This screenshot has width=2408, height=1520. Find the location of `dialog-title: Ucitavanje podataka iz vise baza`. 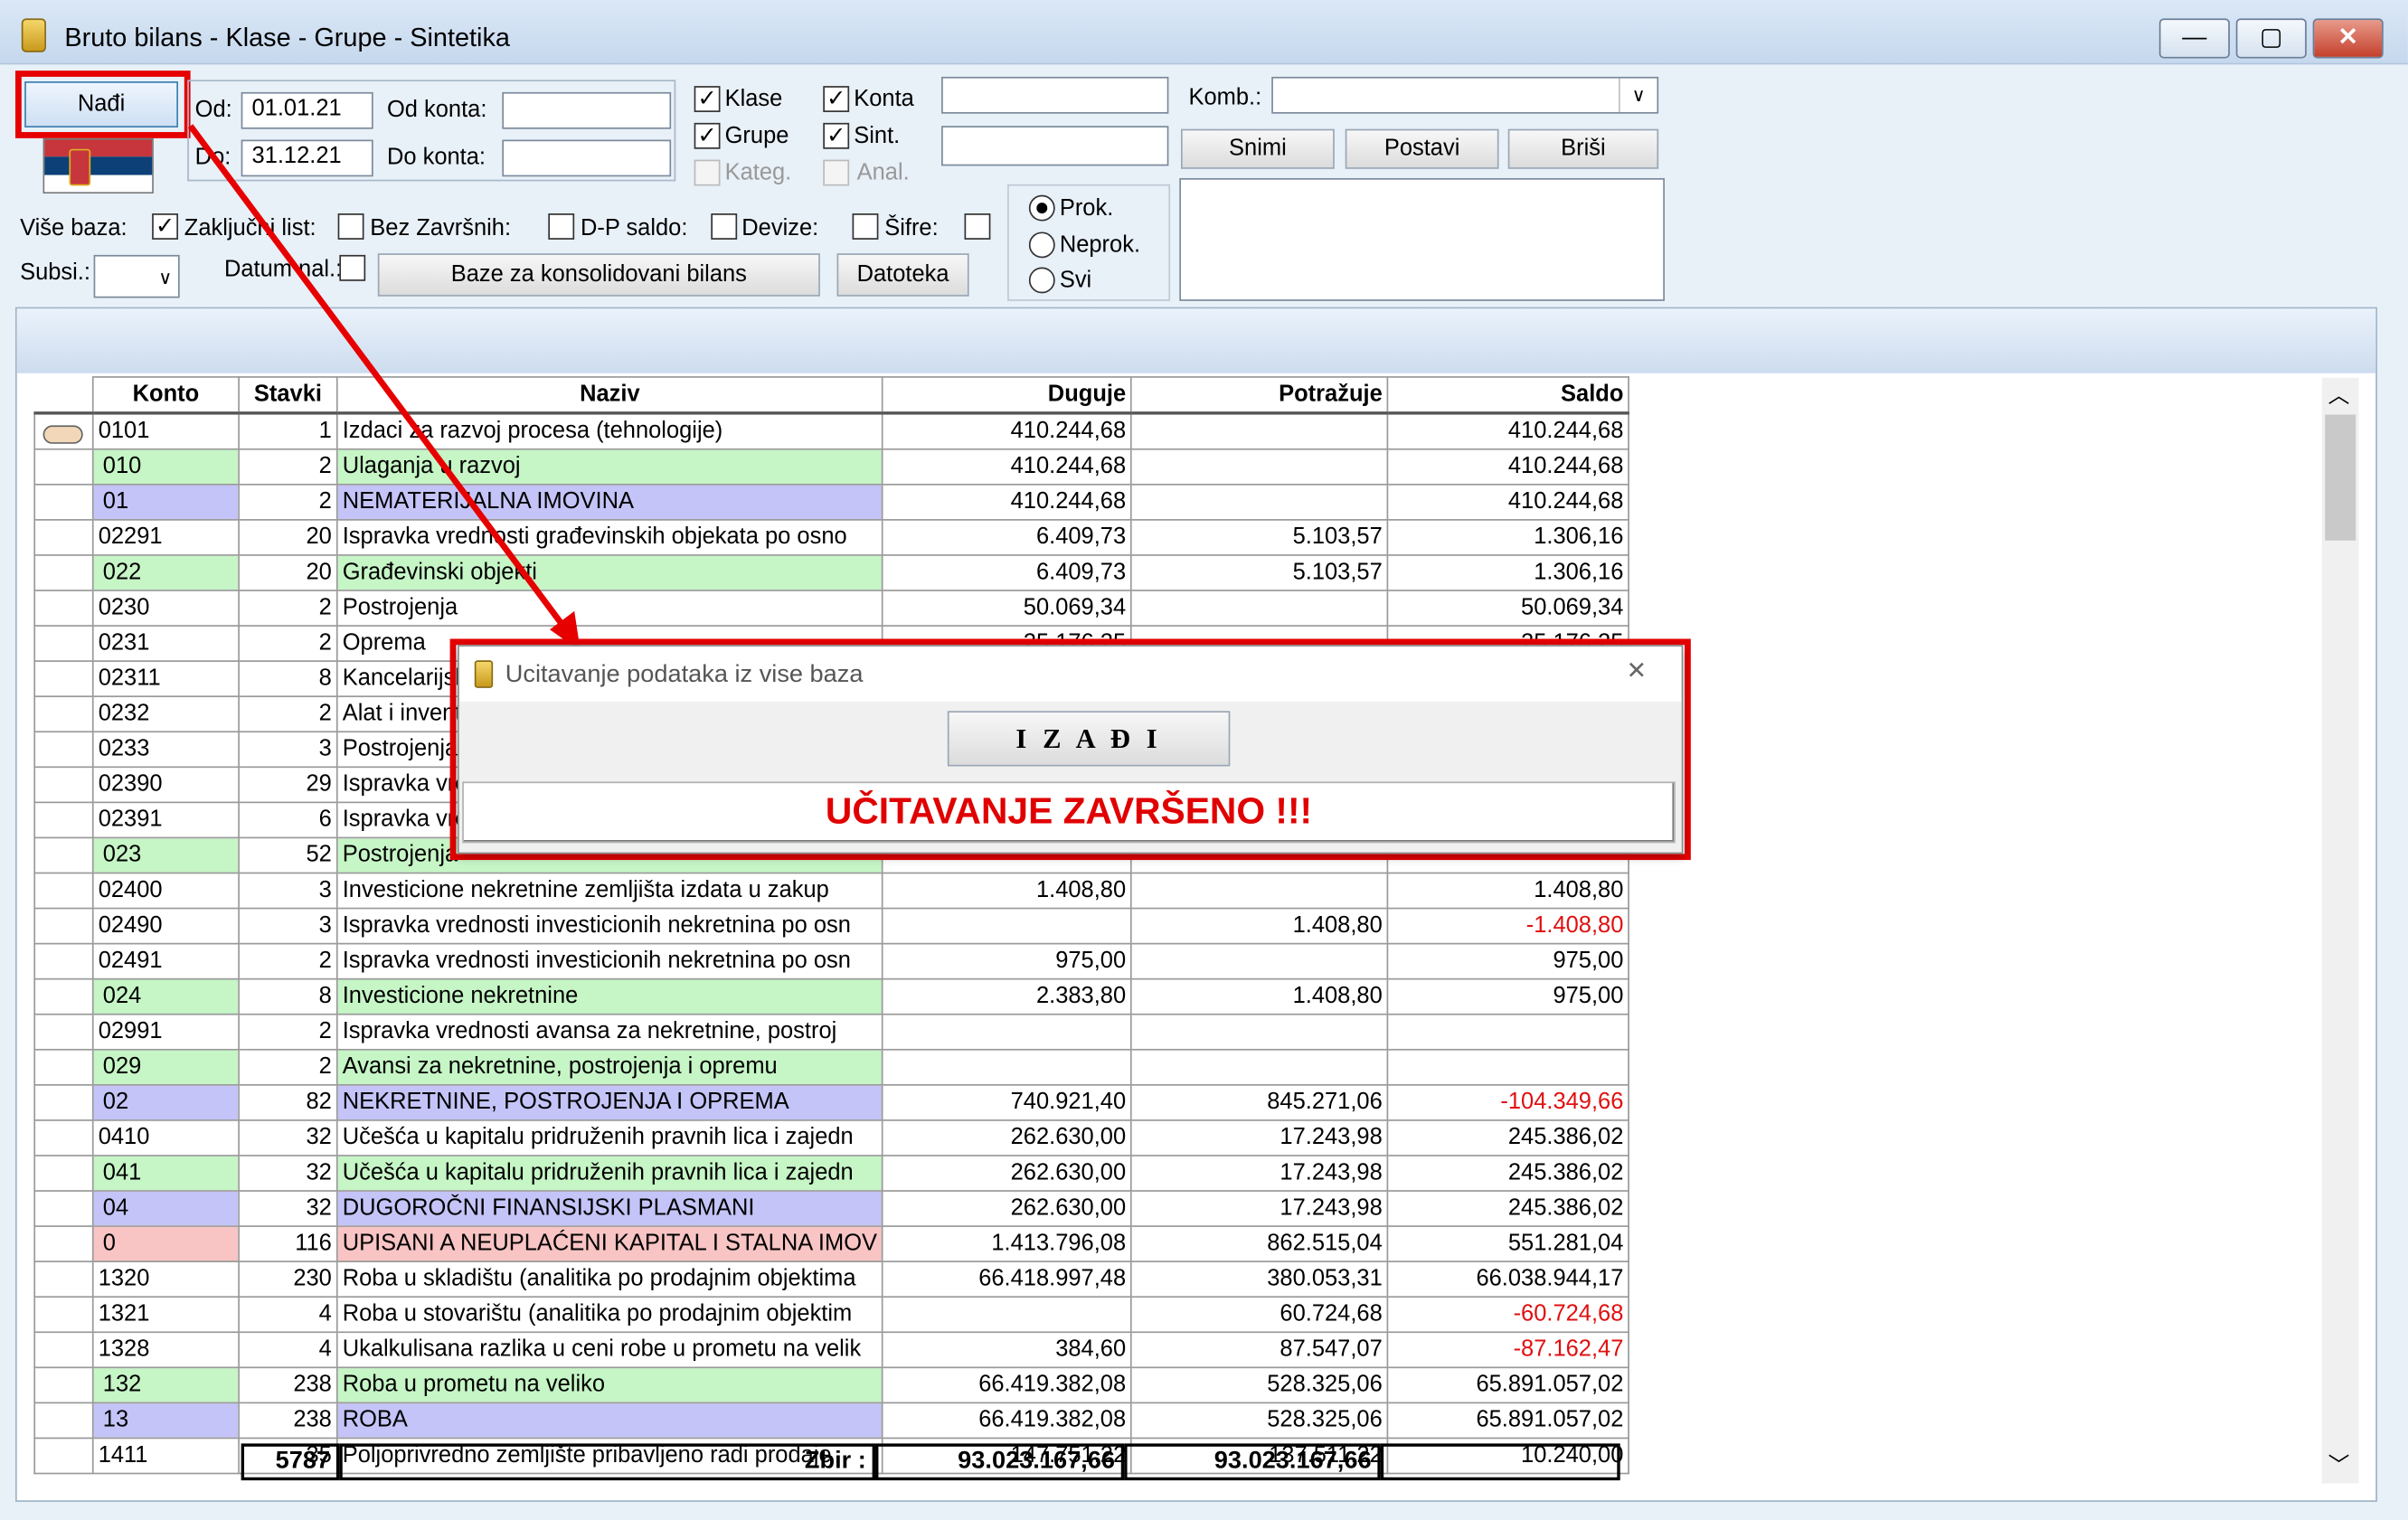

dialog-title: Ucitavanje podataka iz vise baza is located at coordinates (684, 674).